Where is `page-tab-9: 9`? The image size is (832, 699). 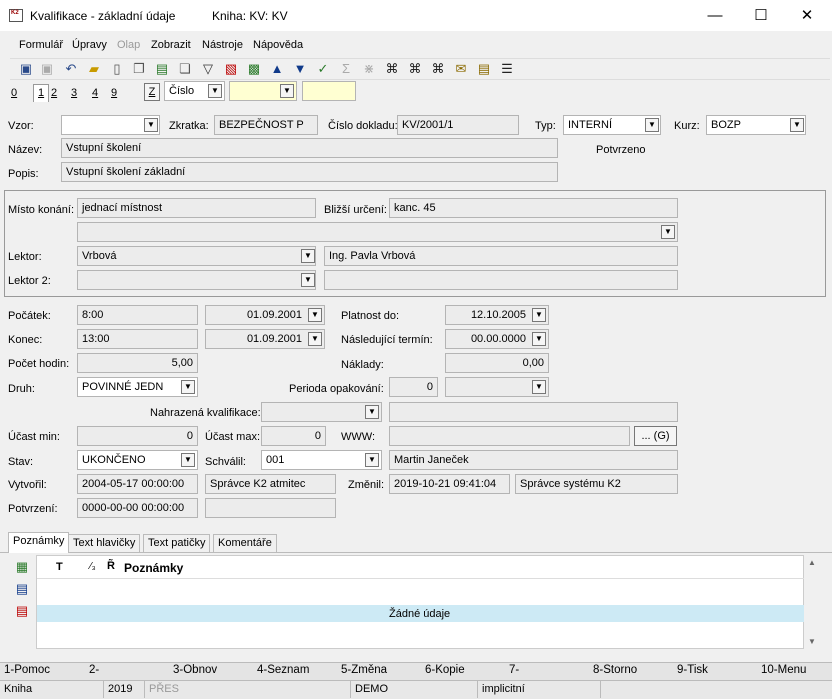 page-tab-9: 9 is located at coordinates (114, 93).